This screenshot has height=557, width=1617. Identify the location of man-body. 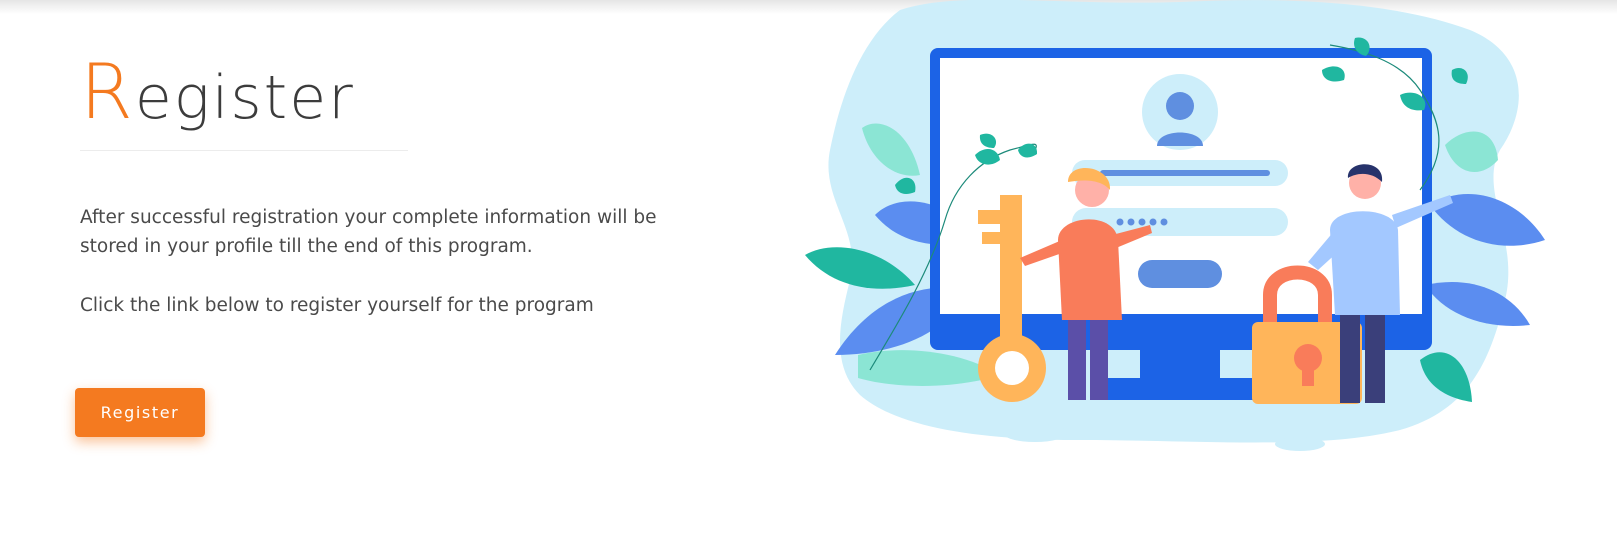
(1365, 263).